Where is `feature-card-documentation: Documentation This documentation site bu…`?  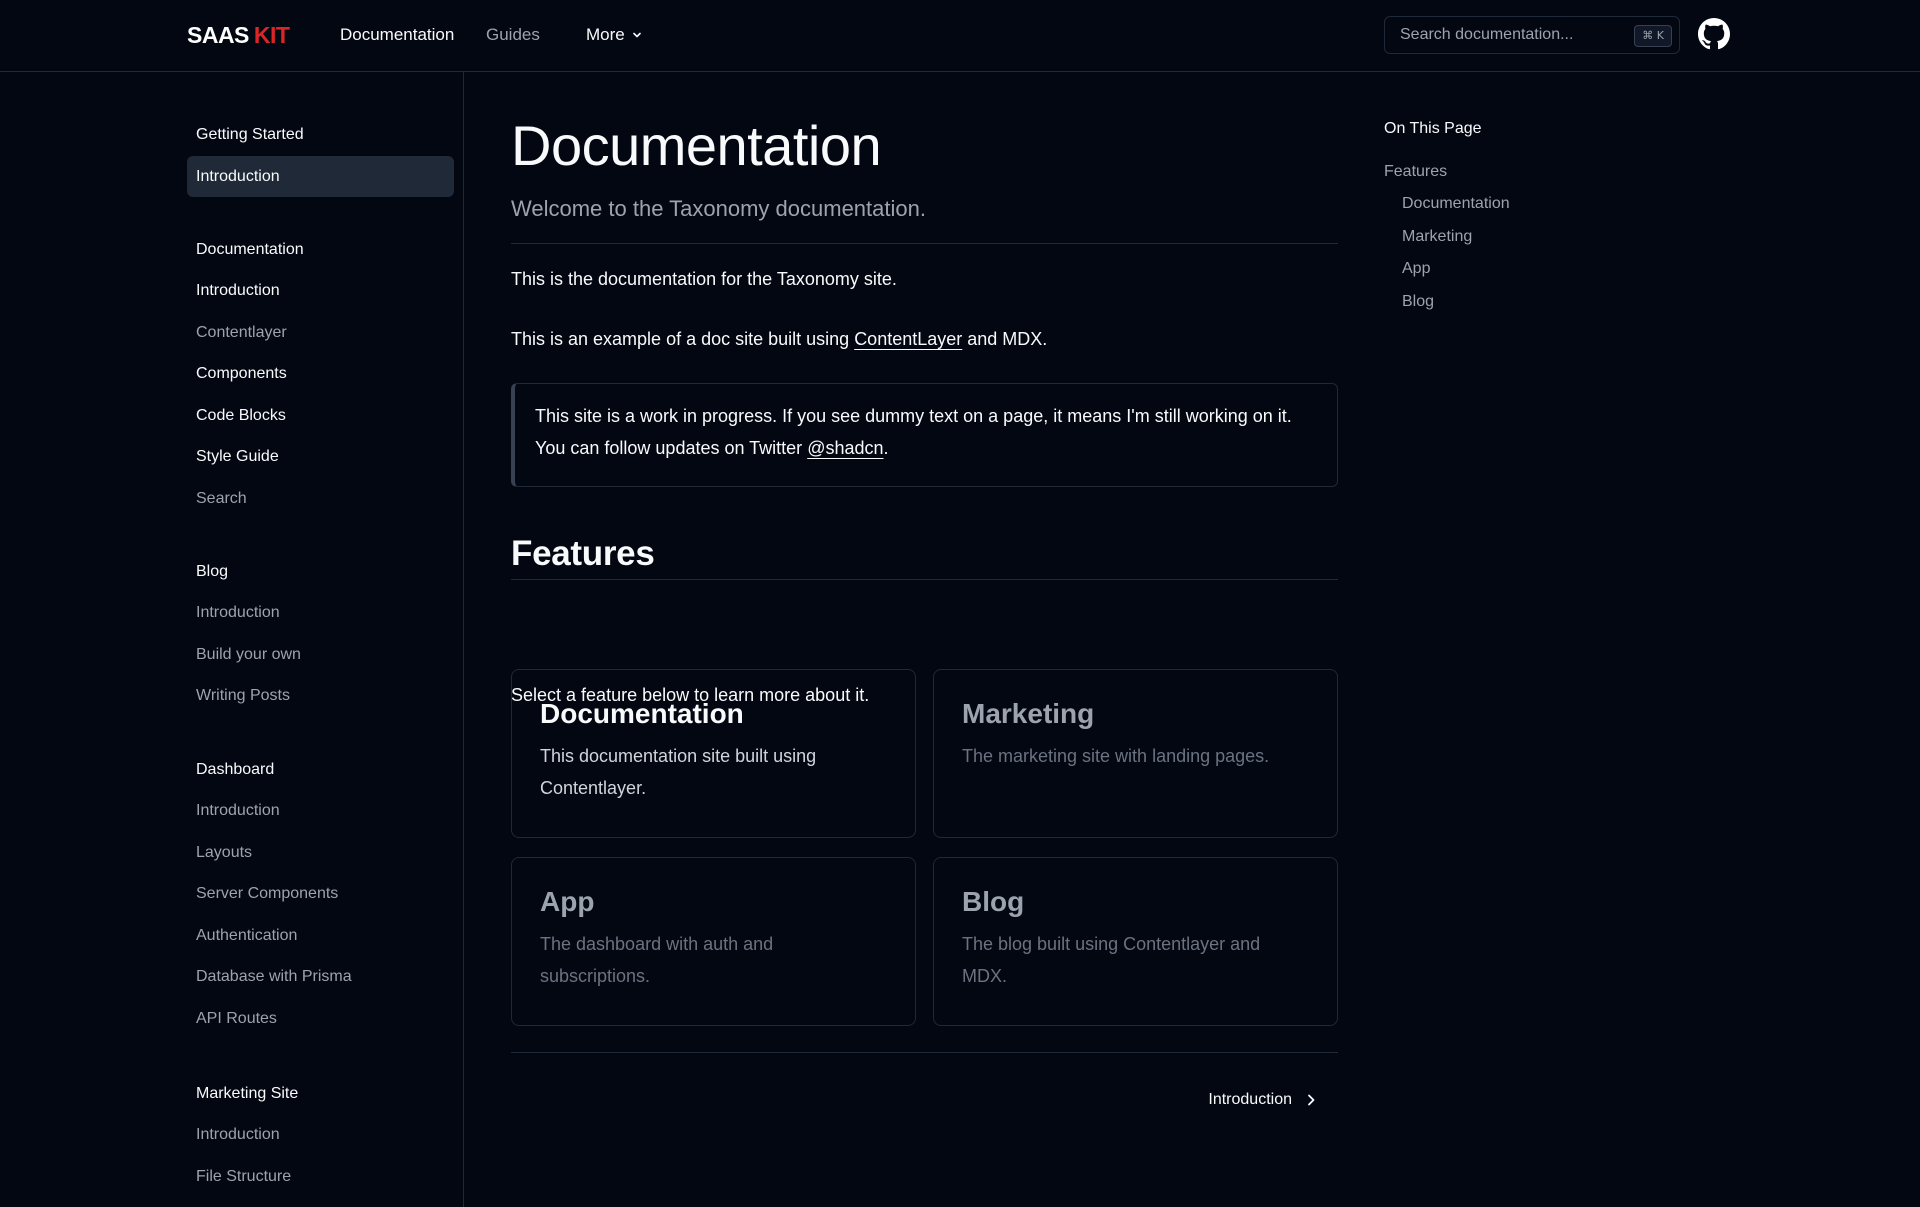 feature-card-documentation: Documentation This documentation site bu… is located at coordinates (713, 753).